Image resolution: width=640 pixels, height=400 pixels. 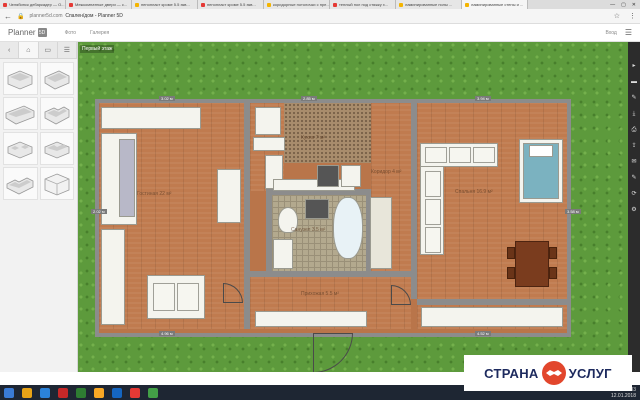 What do you see at coordinates (20, 78) in the screenshot?
I see `room-shape-square` at bounding box center [20, 78].